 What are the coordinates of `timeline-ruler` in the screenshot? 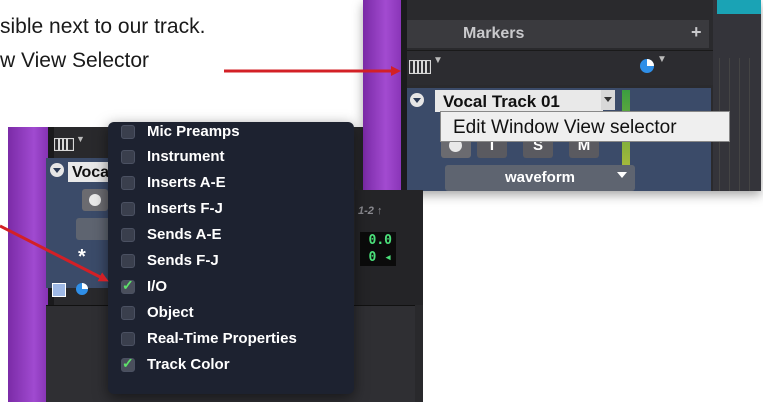 It's located at (737, 95).